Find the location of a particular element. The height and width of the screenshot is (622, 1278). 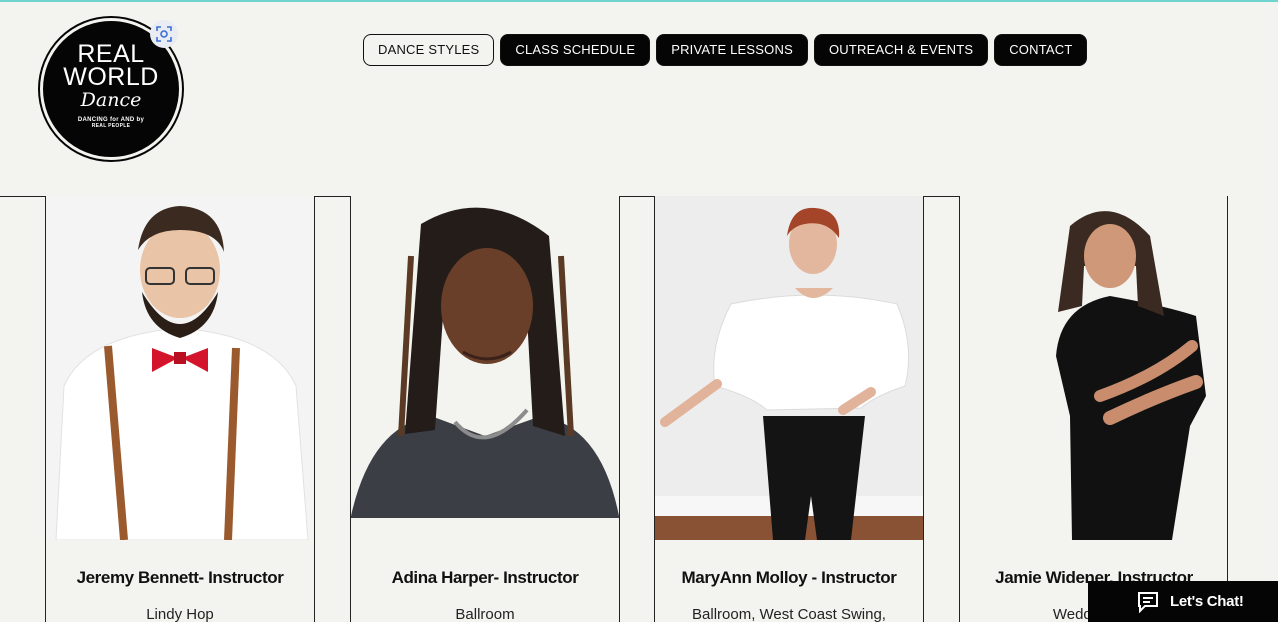

nav-outreach-events: OUTREACH & EVENTS is located at coordinates (901, 50).